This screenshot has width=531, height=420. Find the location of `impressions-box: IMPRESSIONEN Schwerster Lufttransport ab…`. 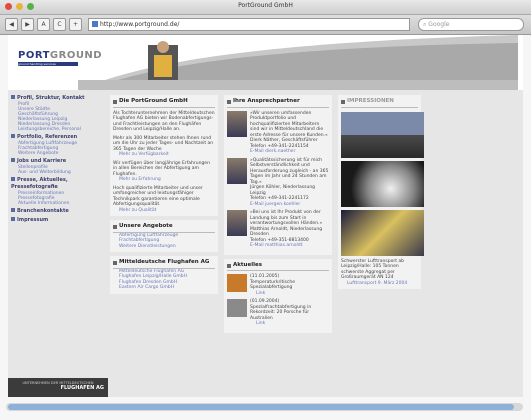

impressions-box: IMPRESSIONEN Schwerster Lufttransport ab… is located at coordinates (381, 192).